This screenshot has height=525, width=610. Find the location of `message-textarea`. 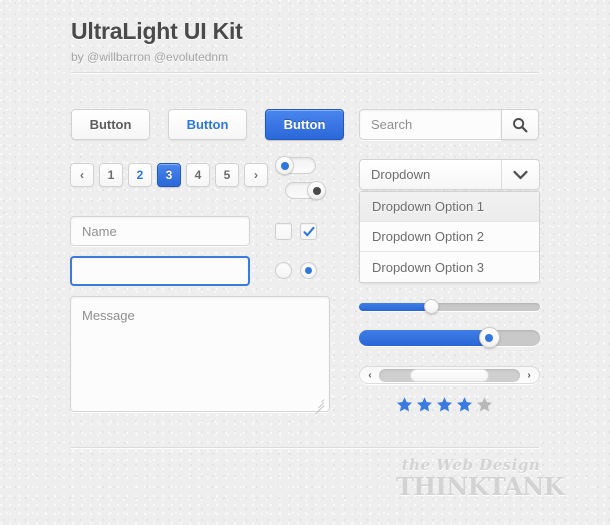

message-textarea is located at coordinates (200, 354).